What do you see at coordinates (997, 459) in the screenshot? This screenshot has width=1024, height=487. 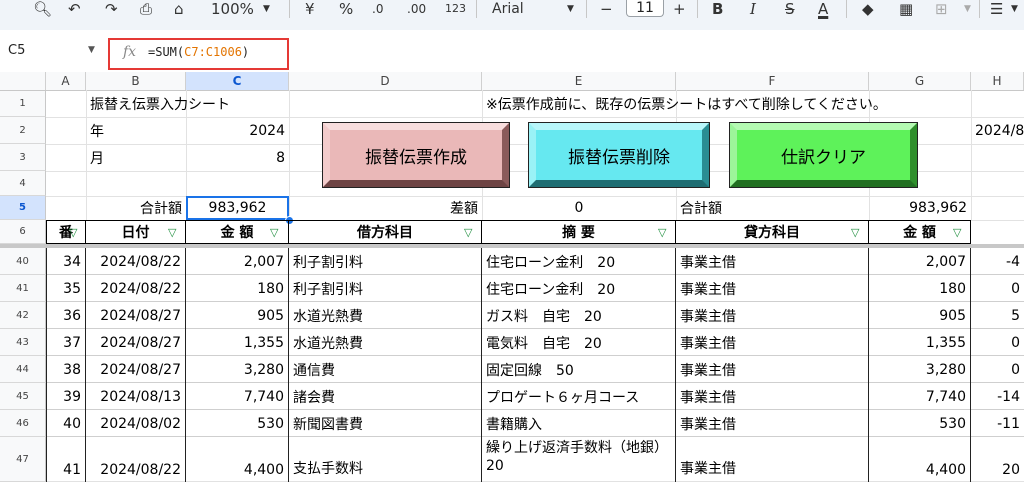 I see `column-h-value: 20` at bounding box center [997, 459].